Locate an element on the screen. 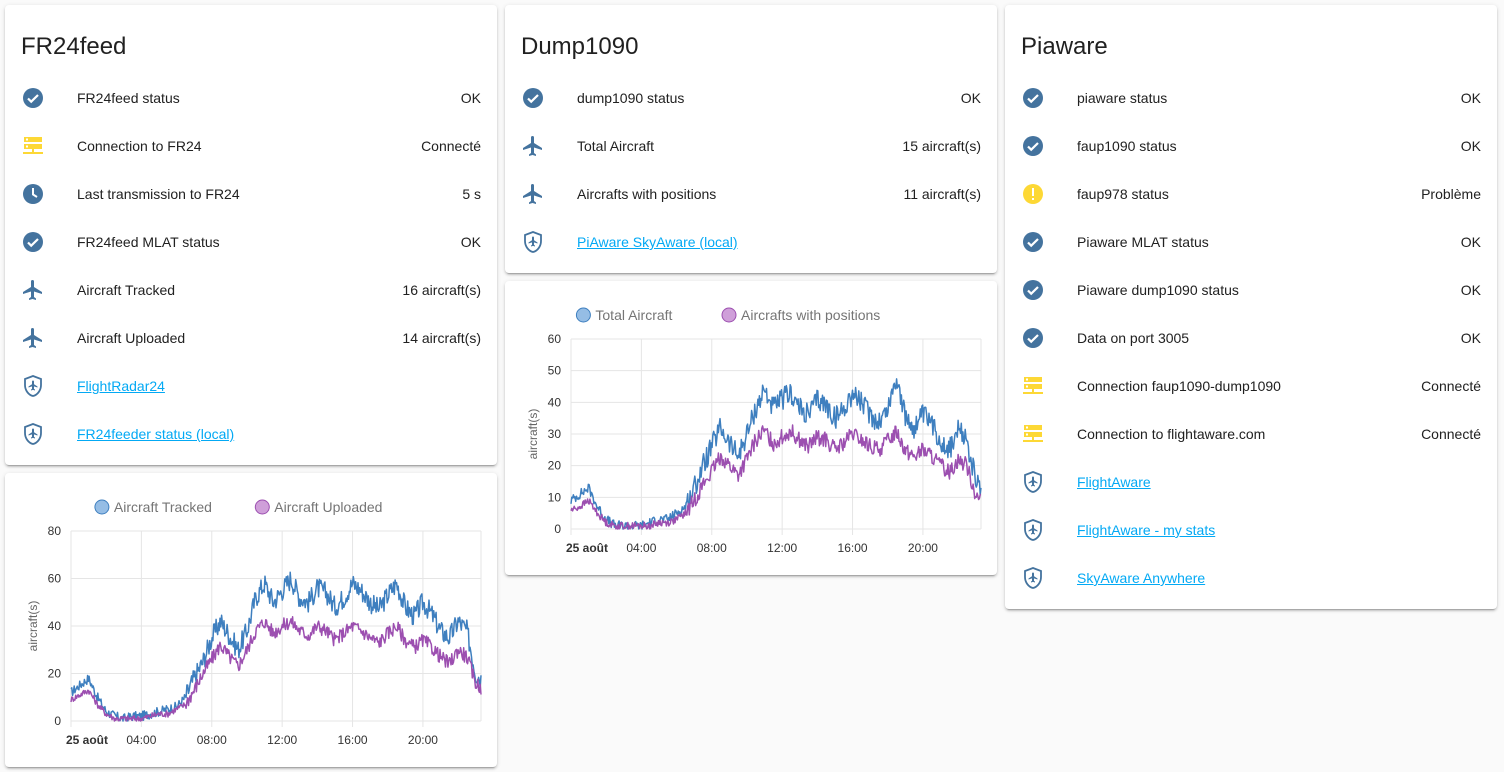 This screenshot has width=1504, height=772. legend-item: Aircraft Tracked is located at coordinates (153, 507).